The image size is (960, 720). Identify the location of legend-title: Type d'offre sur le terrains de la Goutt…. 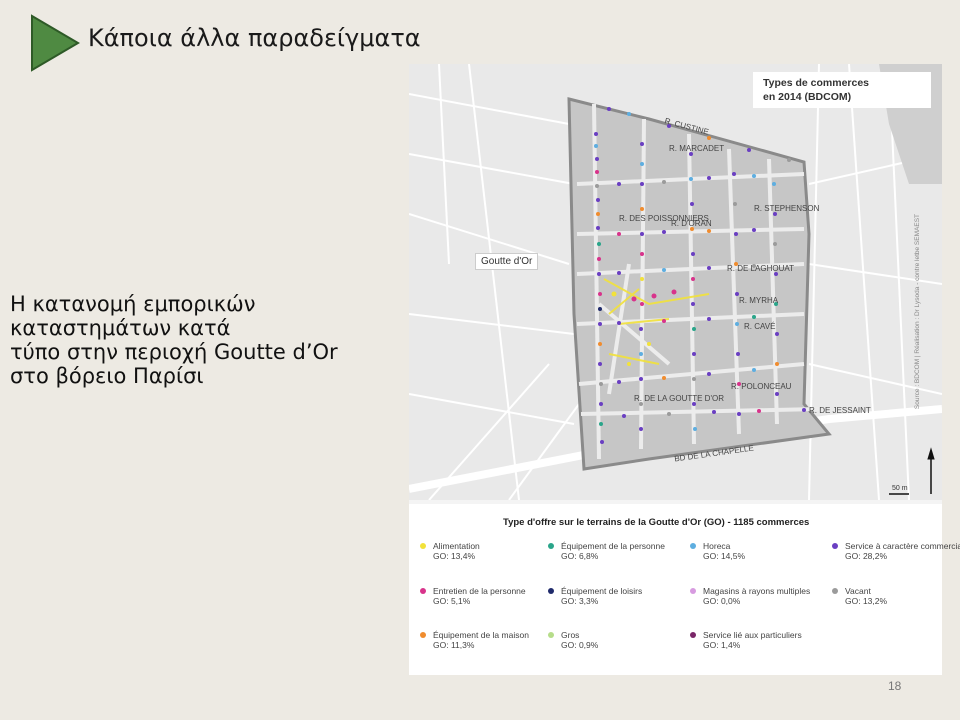
(656, 522).